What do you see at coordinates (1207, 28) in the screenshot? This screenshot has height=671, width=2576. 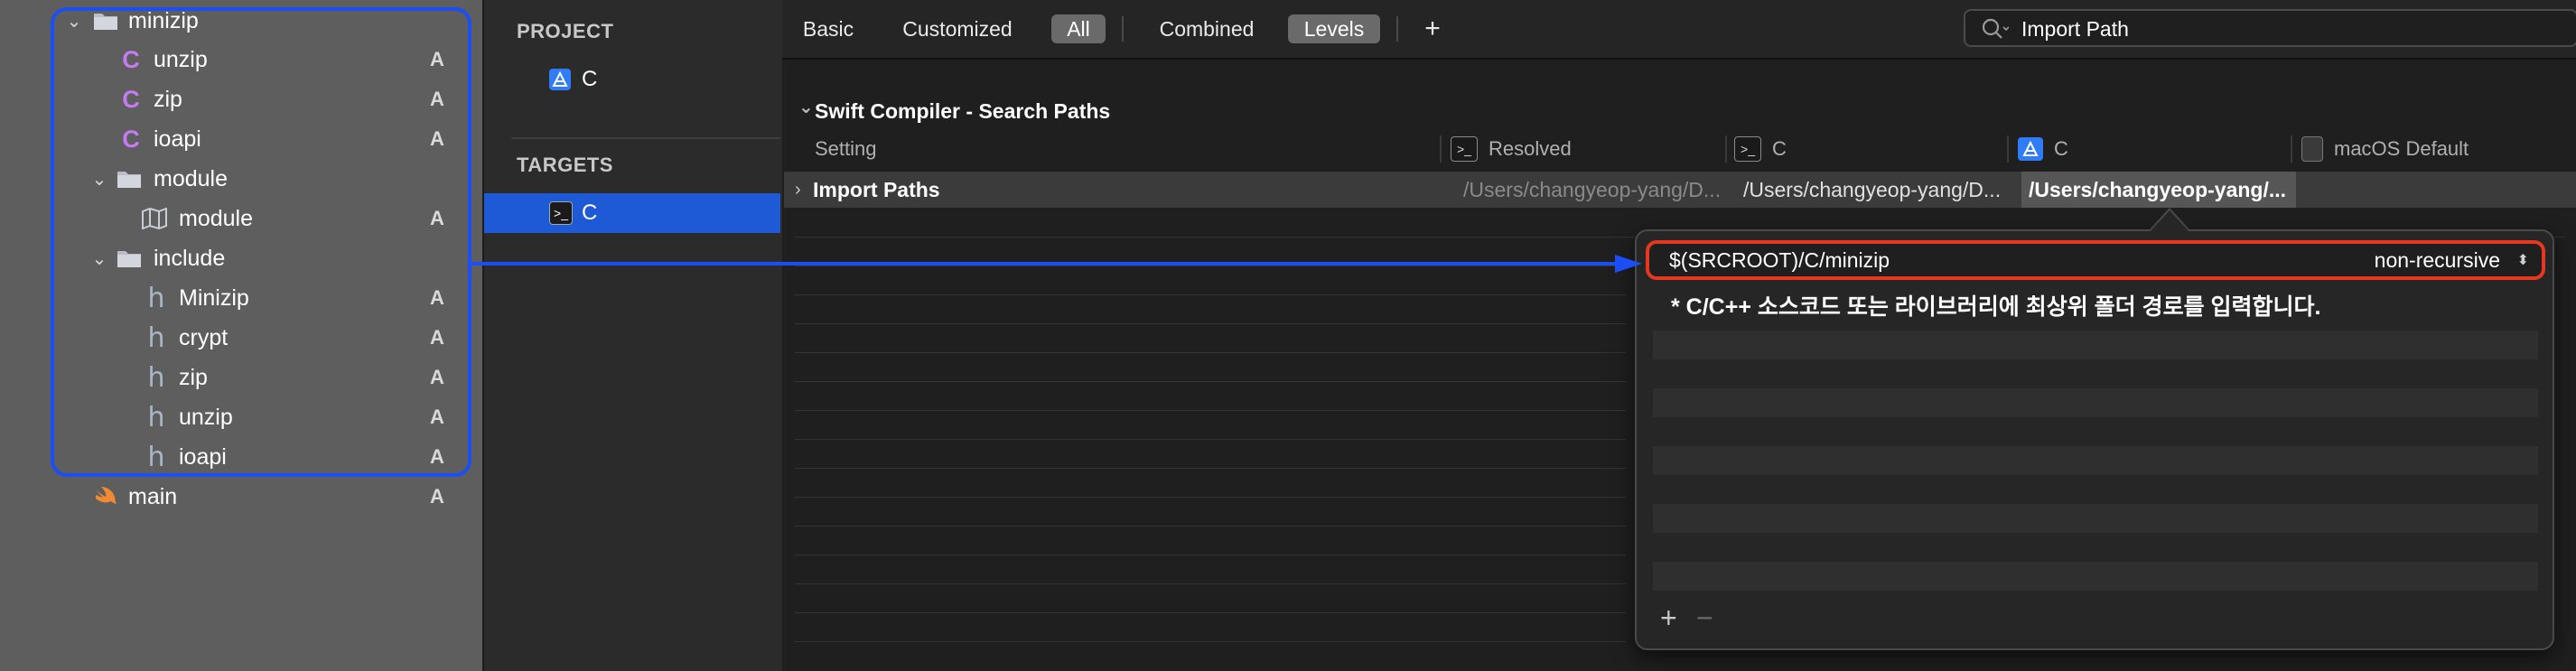 I see `view-combined-button: Combined` at bounding box center [1207, 28].